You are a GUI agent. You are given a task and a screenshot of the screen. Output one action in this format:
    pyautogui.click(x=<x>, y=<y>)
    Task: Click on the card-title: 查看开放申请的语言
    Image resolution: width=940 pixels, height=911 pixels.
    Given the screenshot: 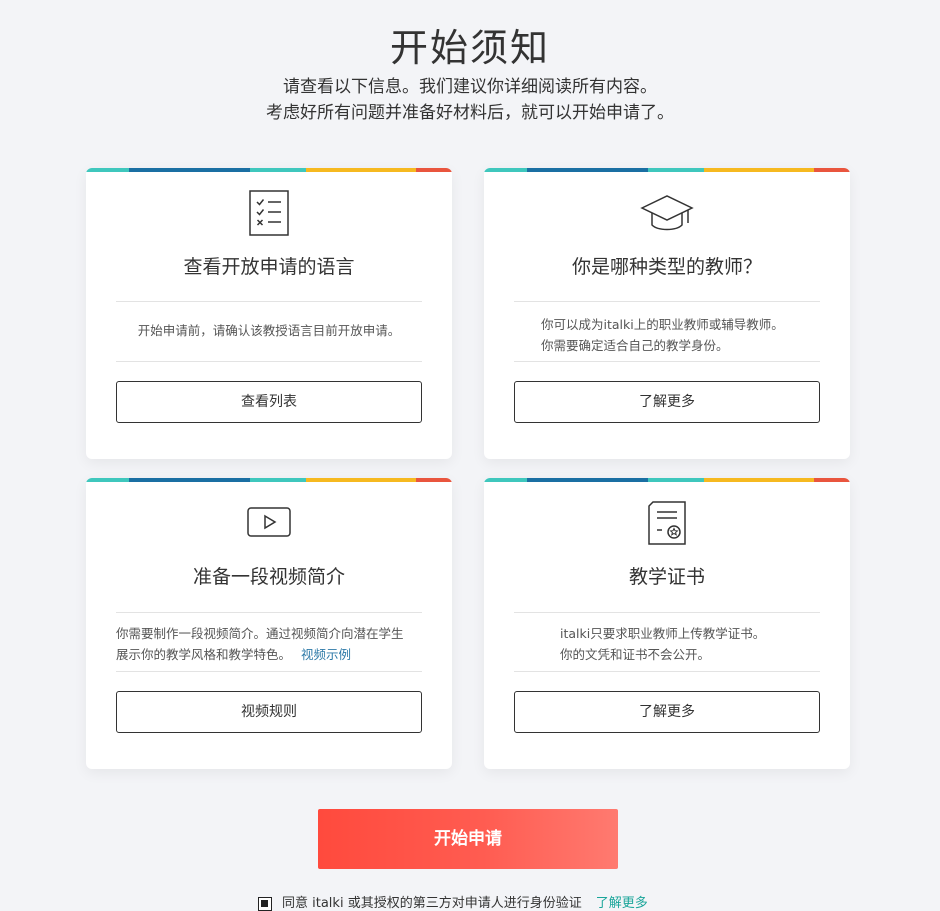 What is the action you would take?
    pyautogui.click(x=269, y=267)
    